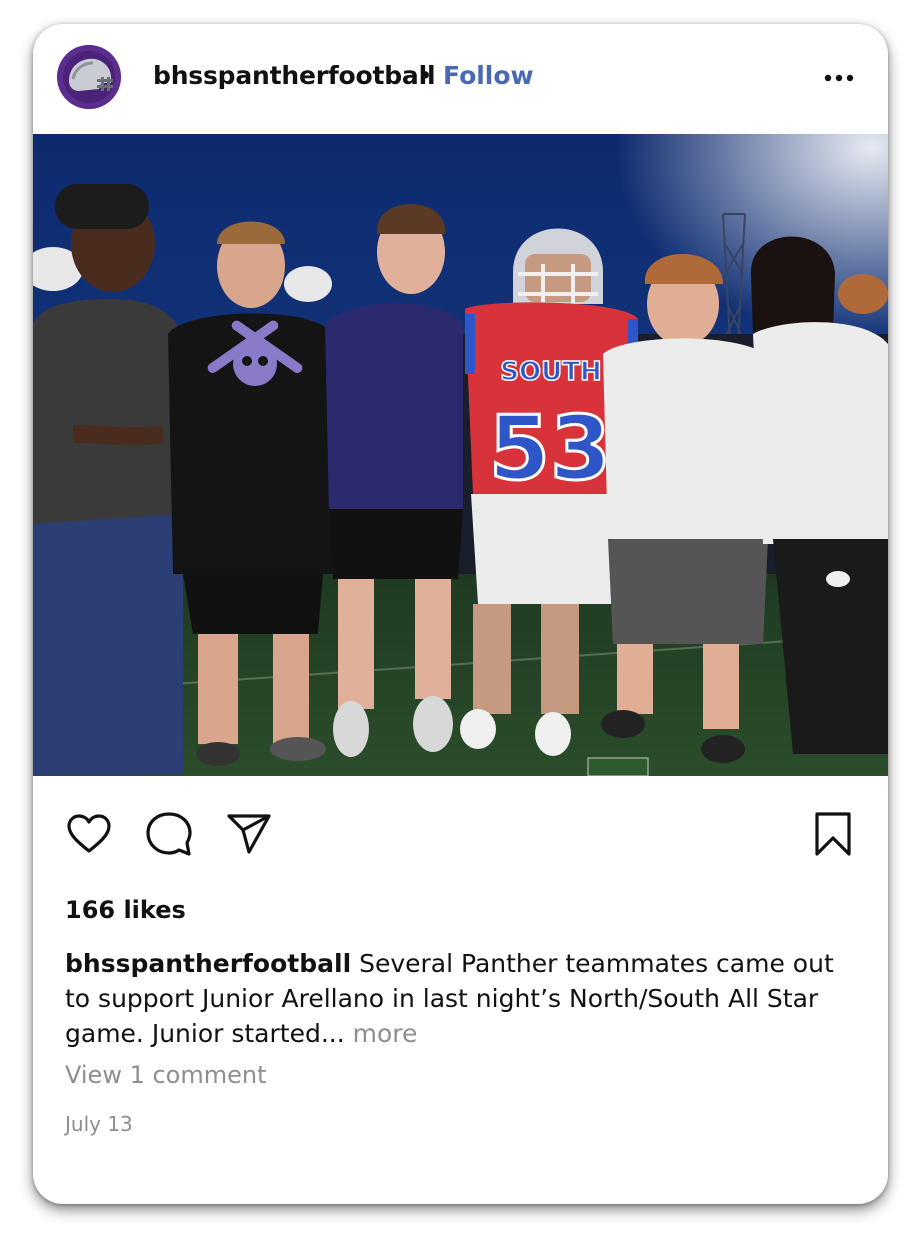 The width and height of the screenshot is (922, 1247). I want to click on likes-count: 166 likes, so click(125, 910).